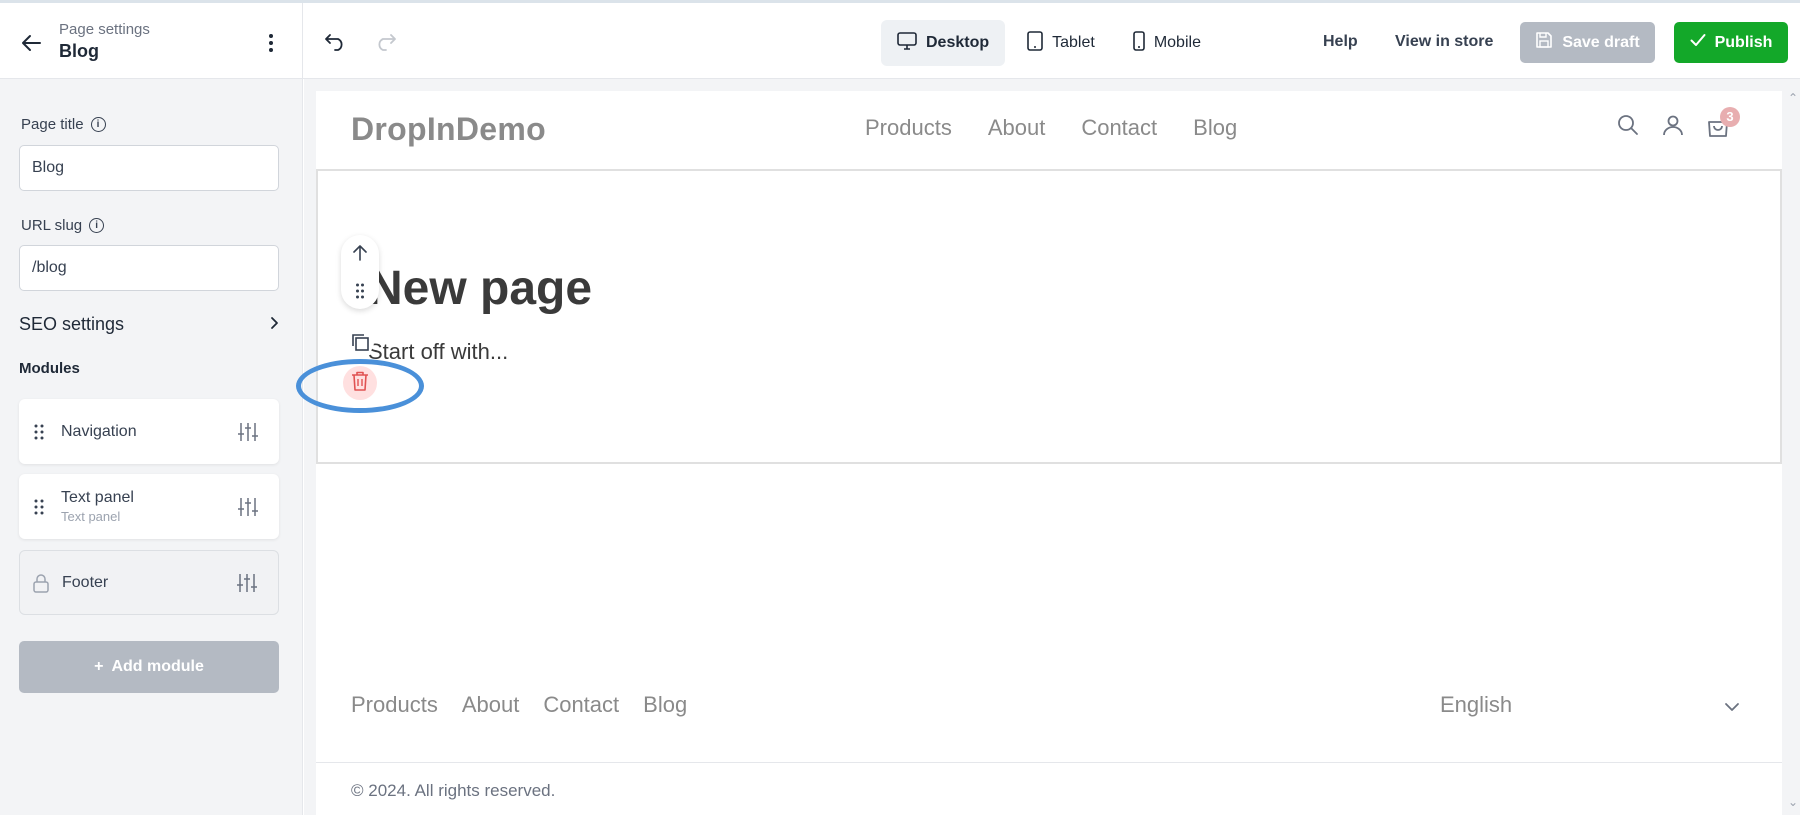 Image resolution: width=1800 pixels, height=815 pixels. What do you see at coordinates (1177, 42) in the screenshot?
I see `tab-mobile-label: Mobile` at bounding box center [1177, 42].